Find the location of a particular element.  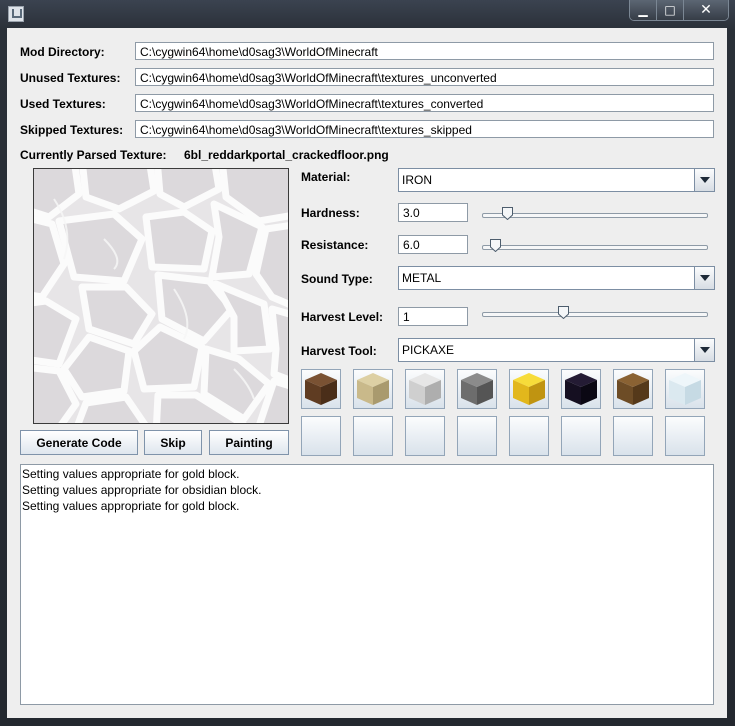

close-icon: ✕ is located at coordinates (706, 10).